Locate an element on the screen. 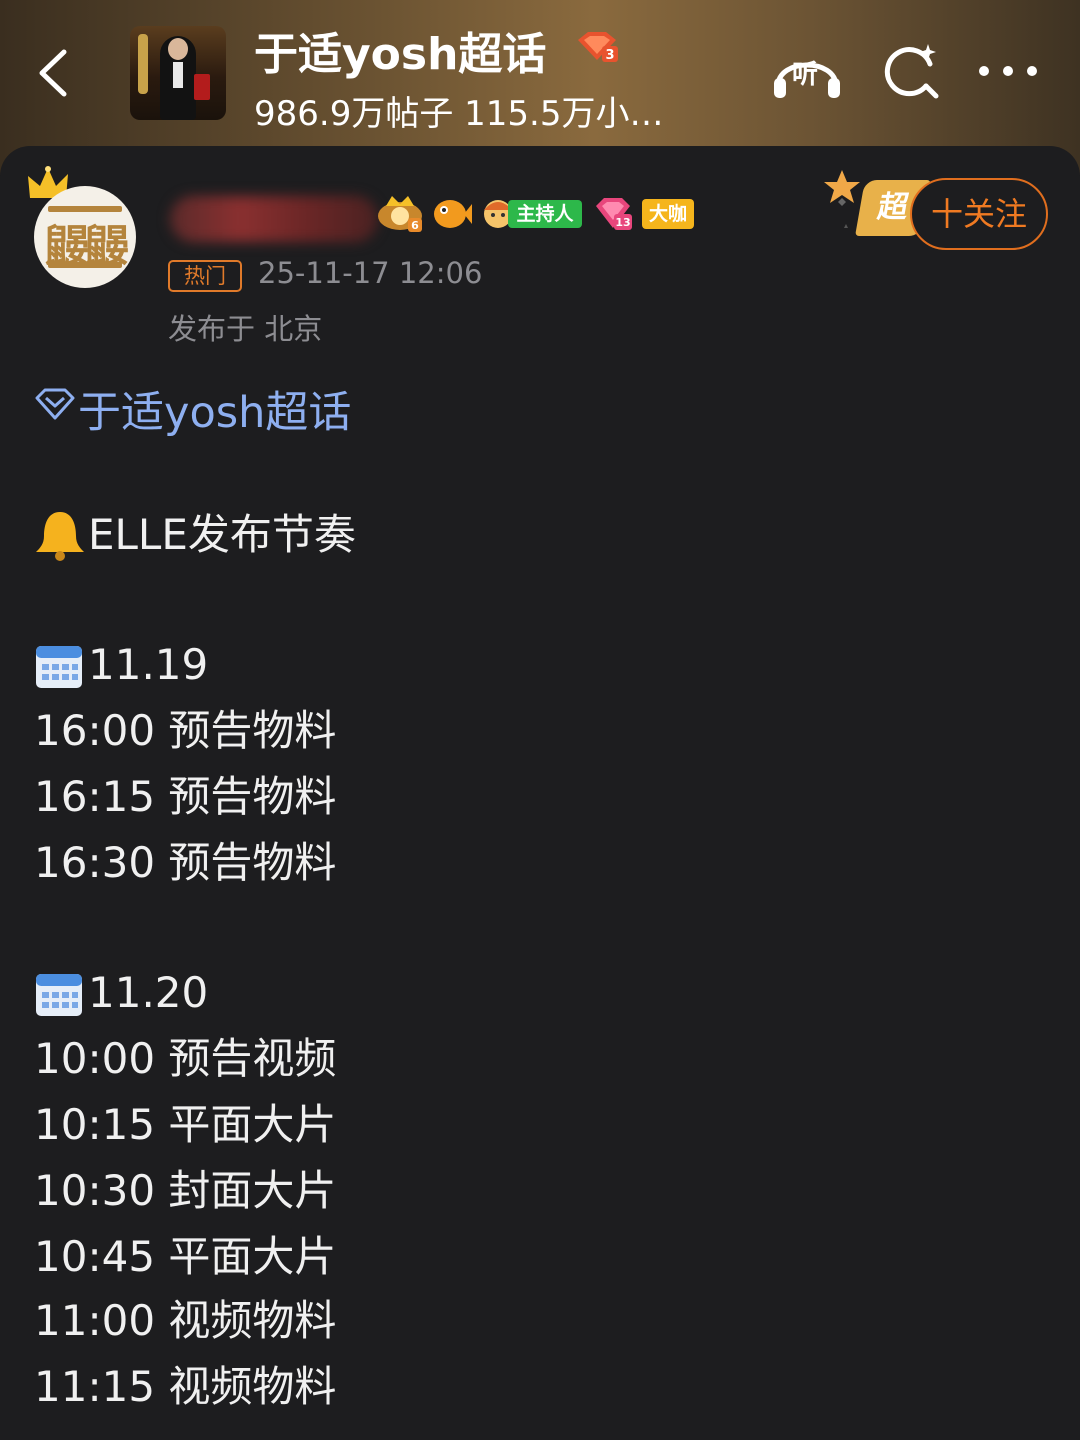  svg-text: 3 is located at coordinates (609, 55).